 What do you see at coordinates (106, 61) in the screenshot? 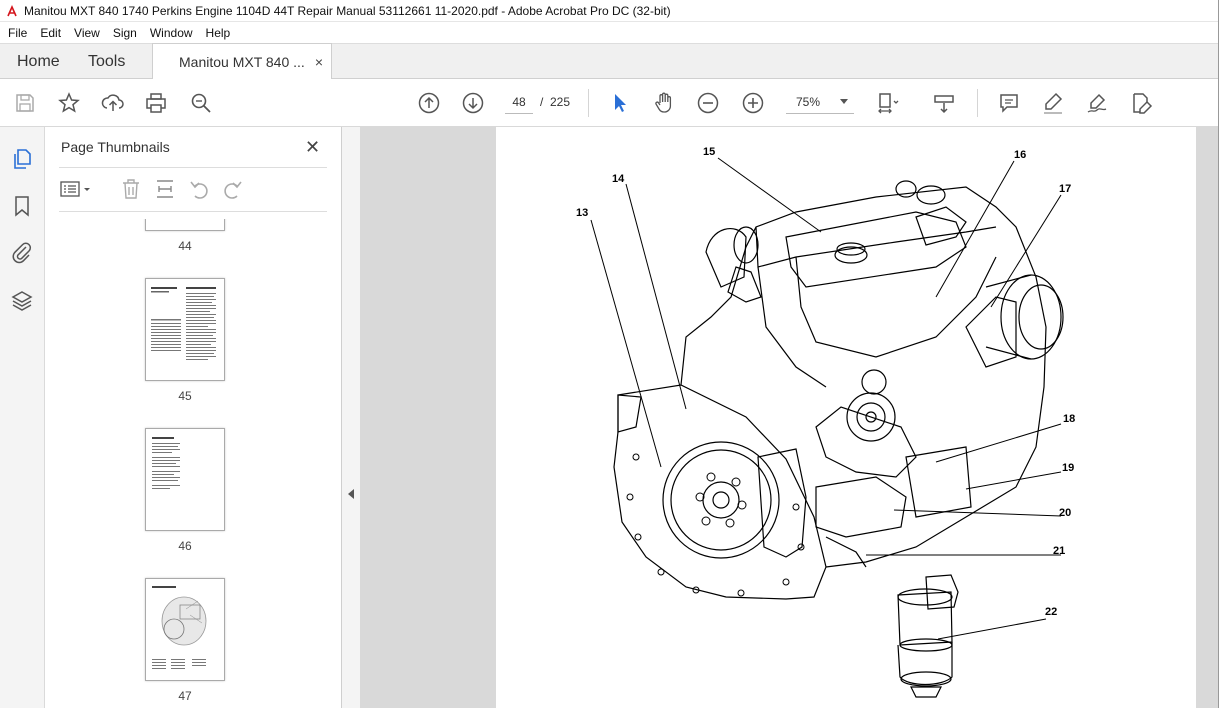
I see `tab-tools: Tools` at bounding box center [106, 61].